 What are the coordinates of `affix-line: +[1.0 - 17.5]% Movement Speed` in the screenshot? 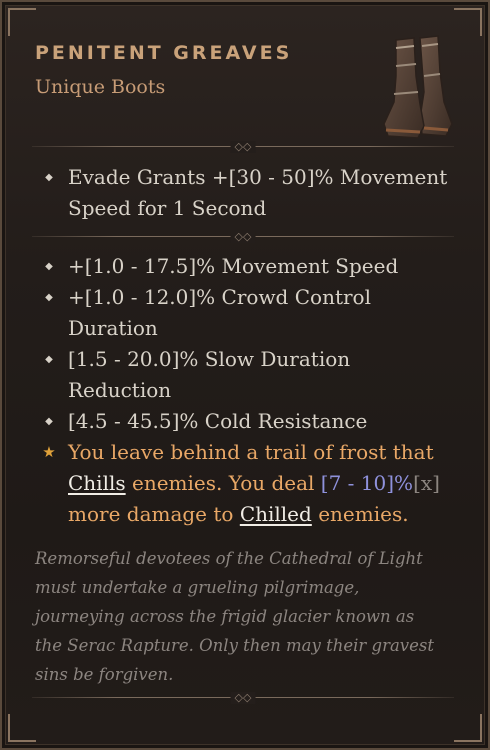 It's located at (233, 266).